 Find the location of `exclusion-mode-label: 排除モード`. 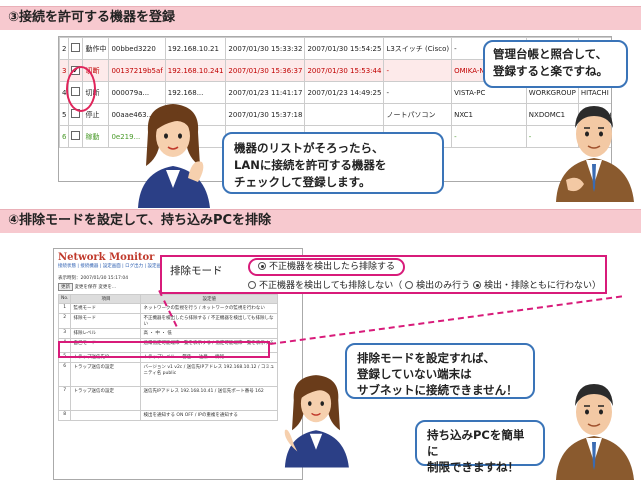

exclusion-mode-label: 排除モード is located at coordinates (196, 271).